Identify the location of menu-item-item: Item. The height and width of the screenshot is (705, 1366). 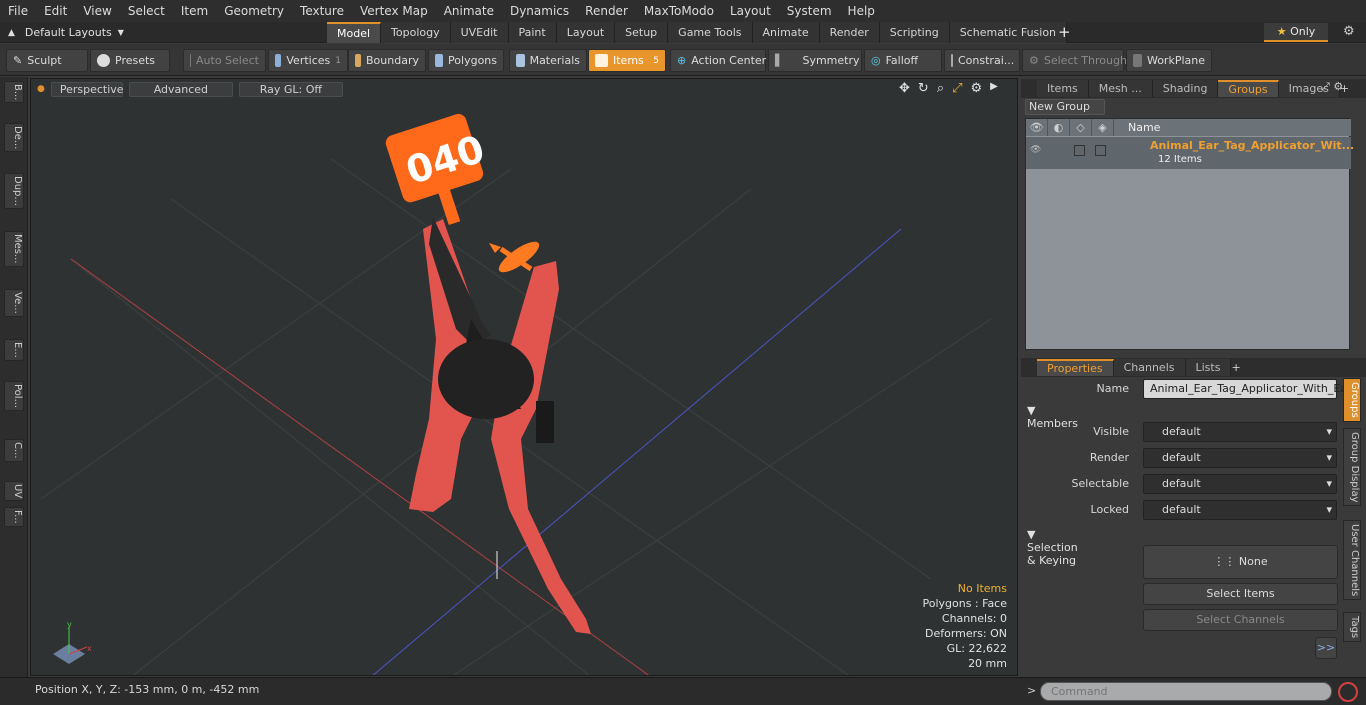
(194, 11).